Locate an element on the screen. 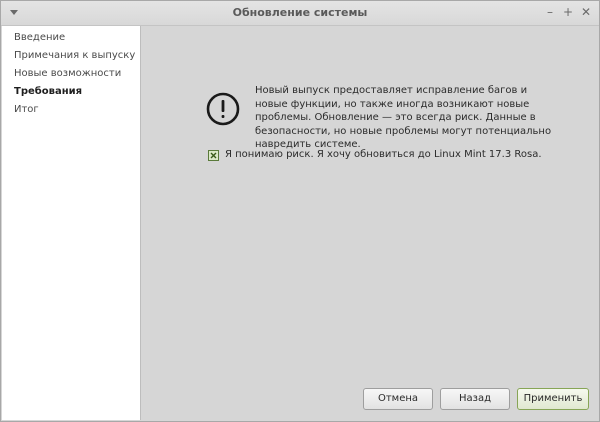 The image size is (600, 422). sidebar-item-introduction: Введение is located at coordinates (39, 37).